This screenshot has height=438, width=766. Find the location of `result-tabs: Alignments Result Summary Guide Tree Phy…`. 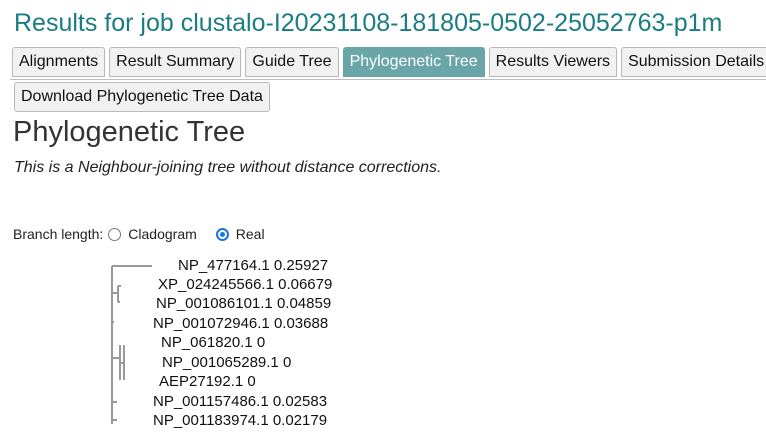

result-tabs: Alignments Result Summary Guide Tree Phy… is located at coordinates (388, 63).